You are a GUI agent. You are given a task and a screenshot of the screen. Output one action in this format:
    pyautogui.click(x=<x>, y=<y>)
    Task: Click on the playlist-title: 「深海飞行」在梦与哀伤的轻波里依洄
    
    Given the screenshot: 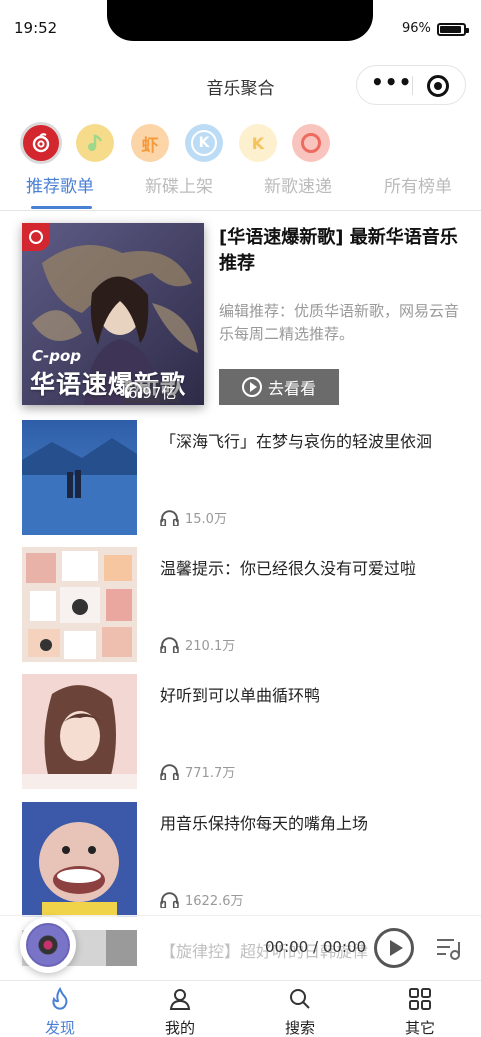 What is the action you would take?
    pyautogui.click(x=296, y=441)
    